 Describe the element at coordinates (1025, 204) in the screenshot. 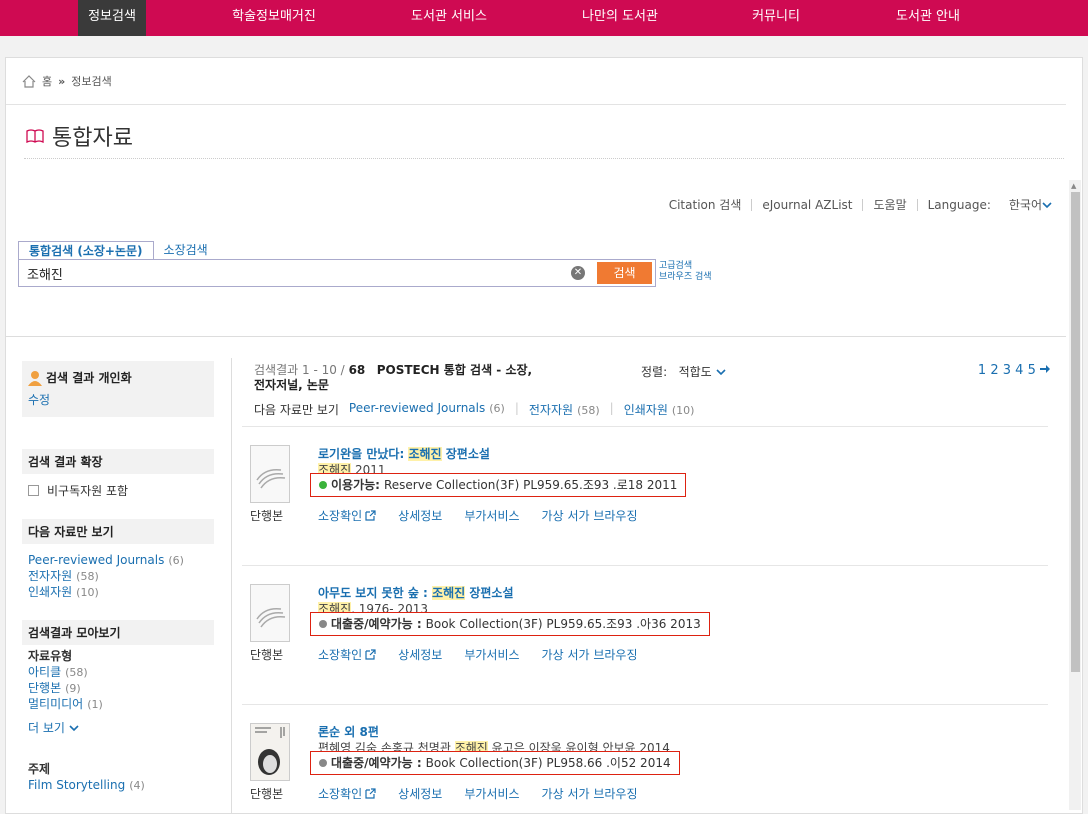

I see `language-select: 한국어` at that location.